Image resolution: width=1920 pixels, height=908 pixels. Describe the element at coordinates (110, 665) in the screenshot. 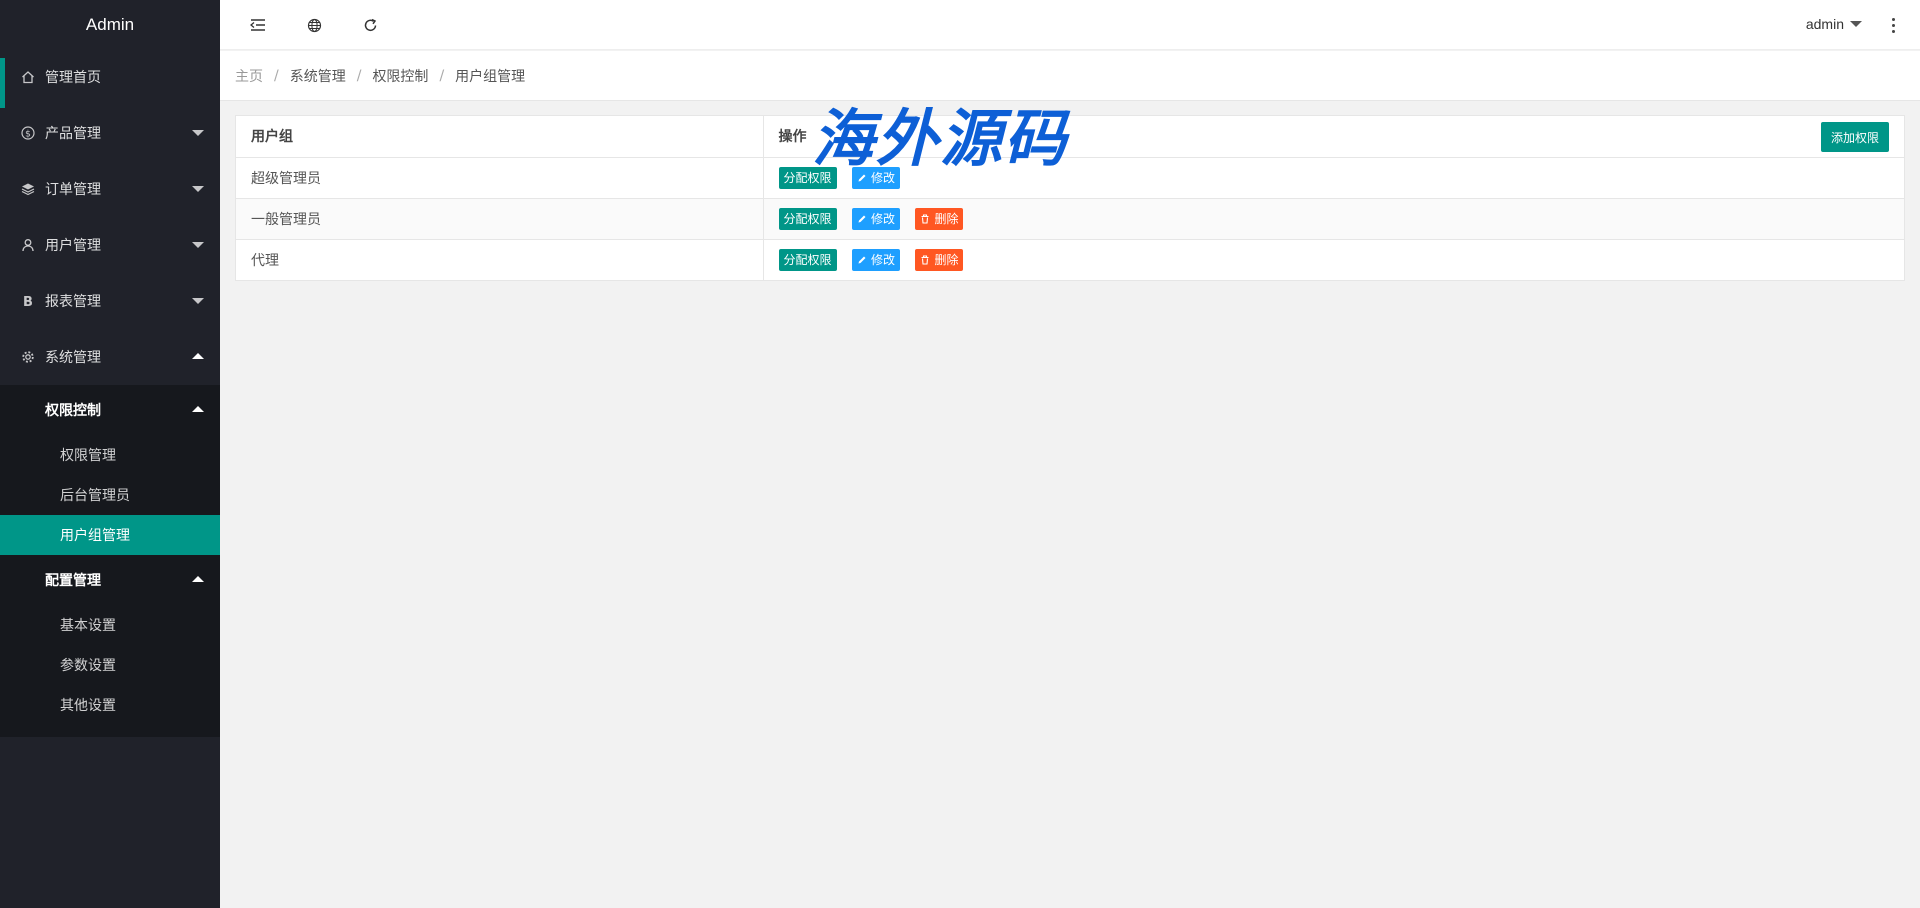

I see `submenu-item-param-settings: 参数设置` at that location.